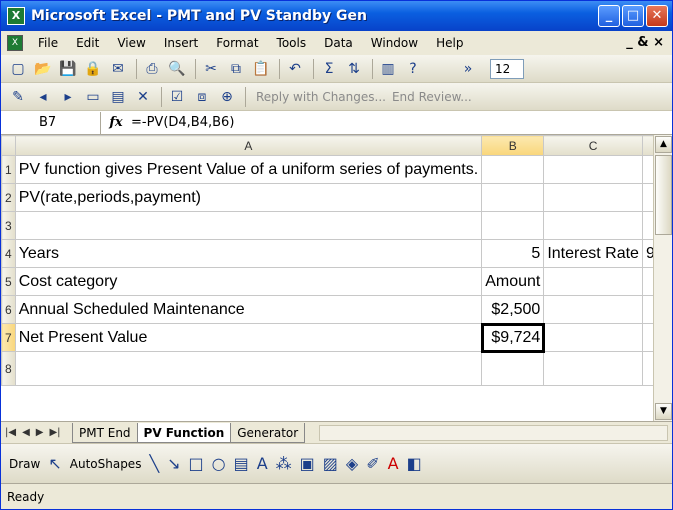 The image size is (673, 510). I want to click on cell-d4: 9%, so click(647, 253).